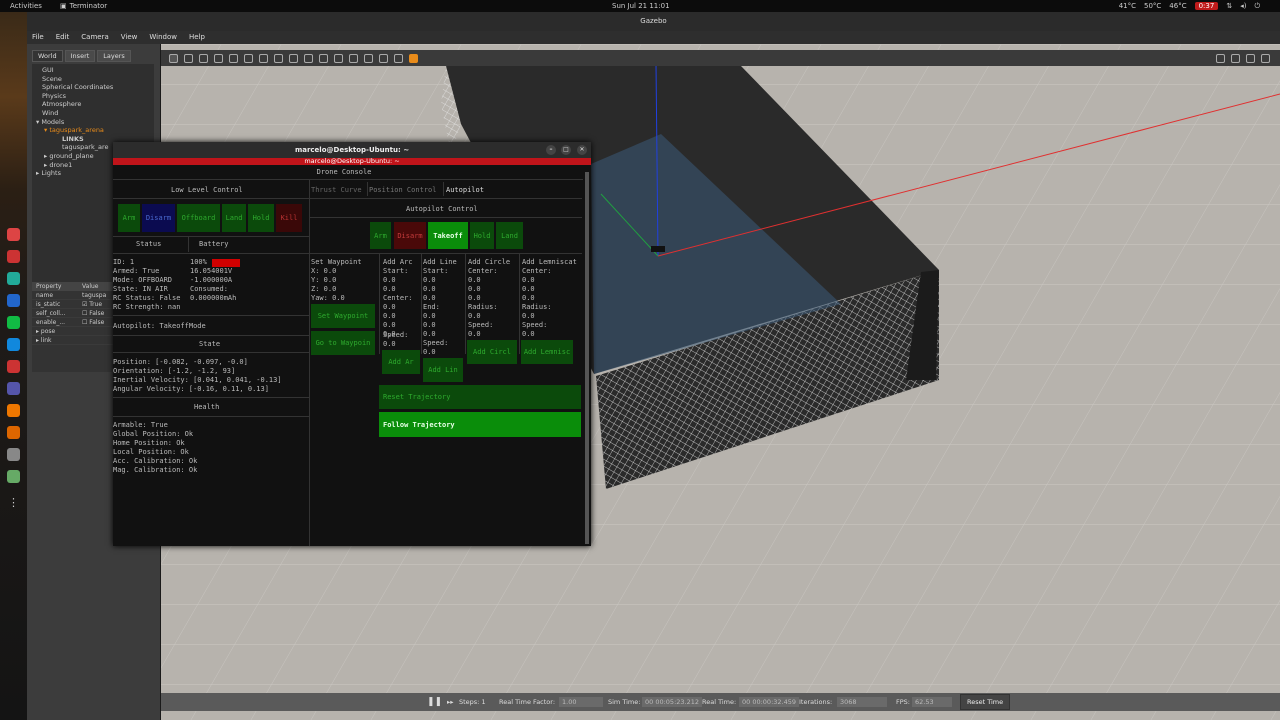 This screenshot has width=1280, height=720. What do you see at coordinates (83, 6) in the screenshot?
I see `active-app-label: ▣ Terminator` at bounding box center [83, 6].